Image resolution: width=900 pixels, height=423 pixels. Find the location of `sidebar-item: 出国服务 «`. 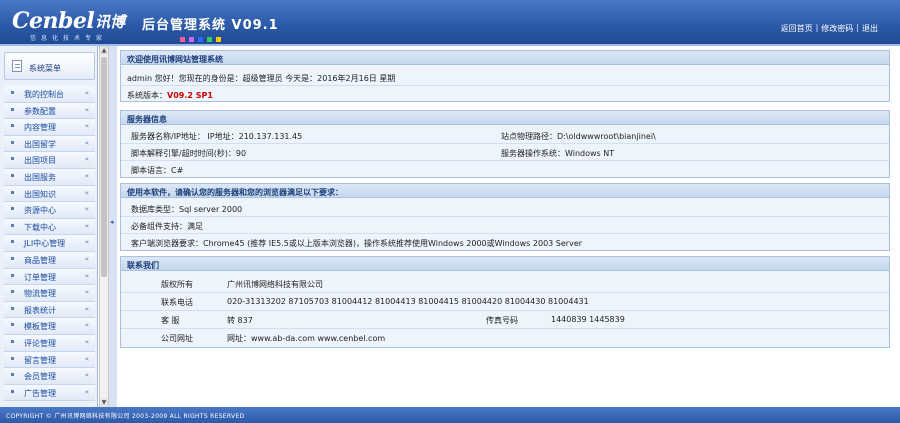

sidebar-item: 出国服务 « is located at coordinates (49, 177).